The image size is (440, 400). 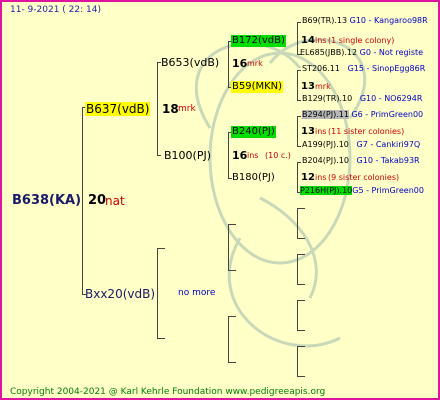 I want to click on no-more-note: no more, so click(x=197, y=293).